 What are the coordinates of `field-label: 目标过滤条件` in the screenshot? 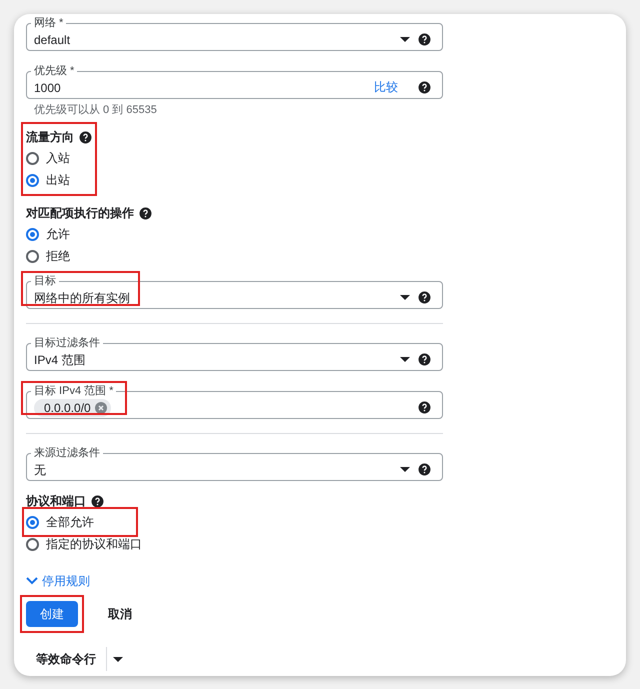 It's located at (67, 343).